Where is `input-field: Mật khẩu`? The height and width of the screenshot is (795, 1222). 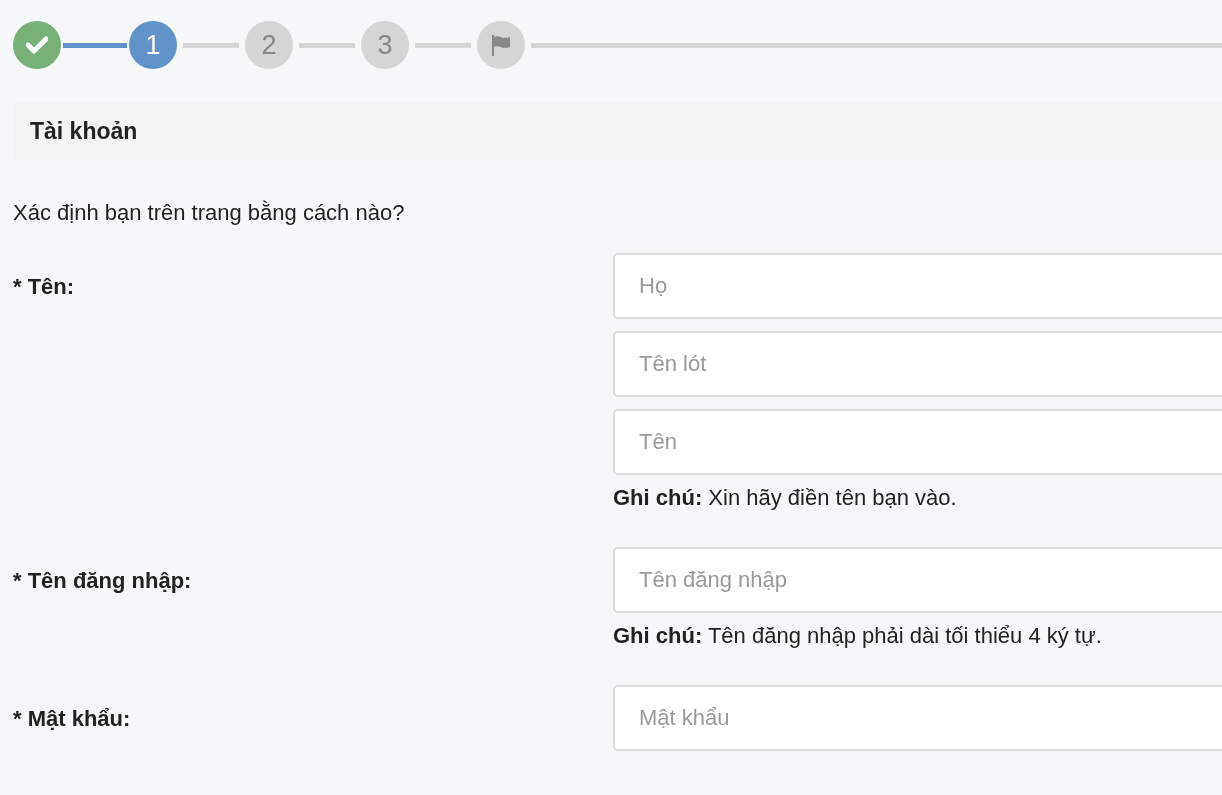
input-field: Mật khẩu is located at coordinates (917, 718).